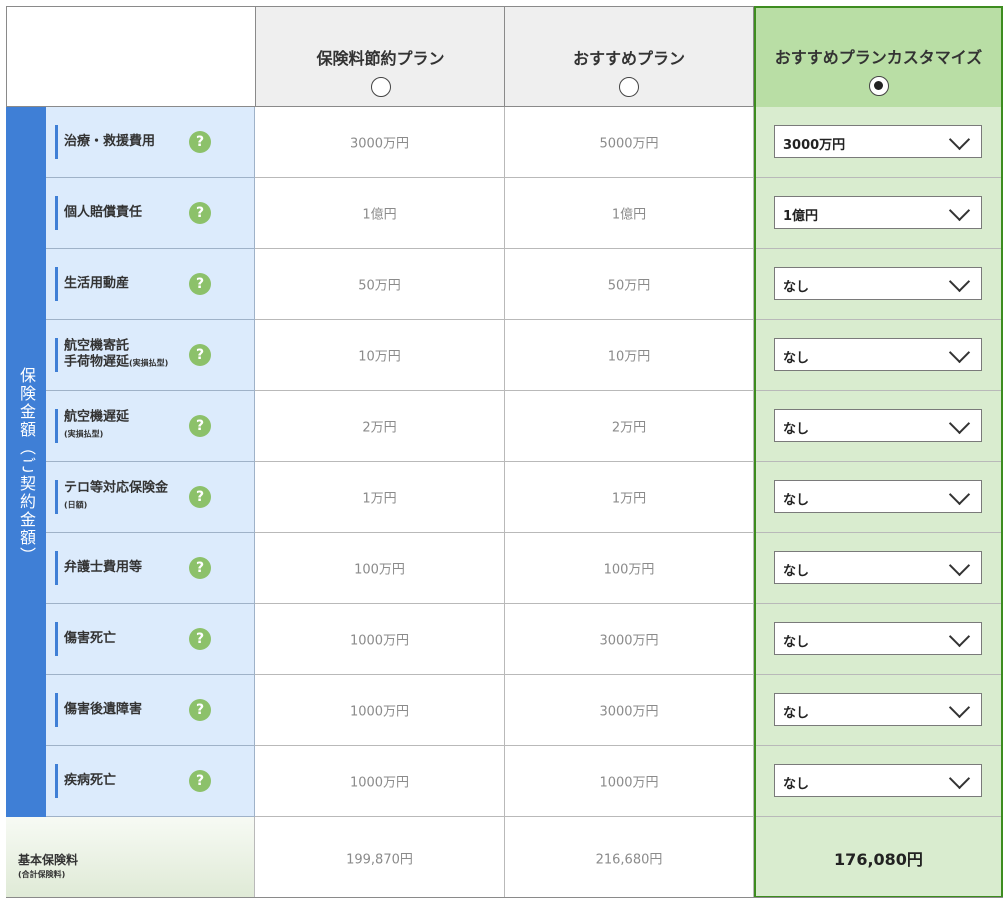  I want to click on recommended-plan-value: 100万円, so click(629, 570).